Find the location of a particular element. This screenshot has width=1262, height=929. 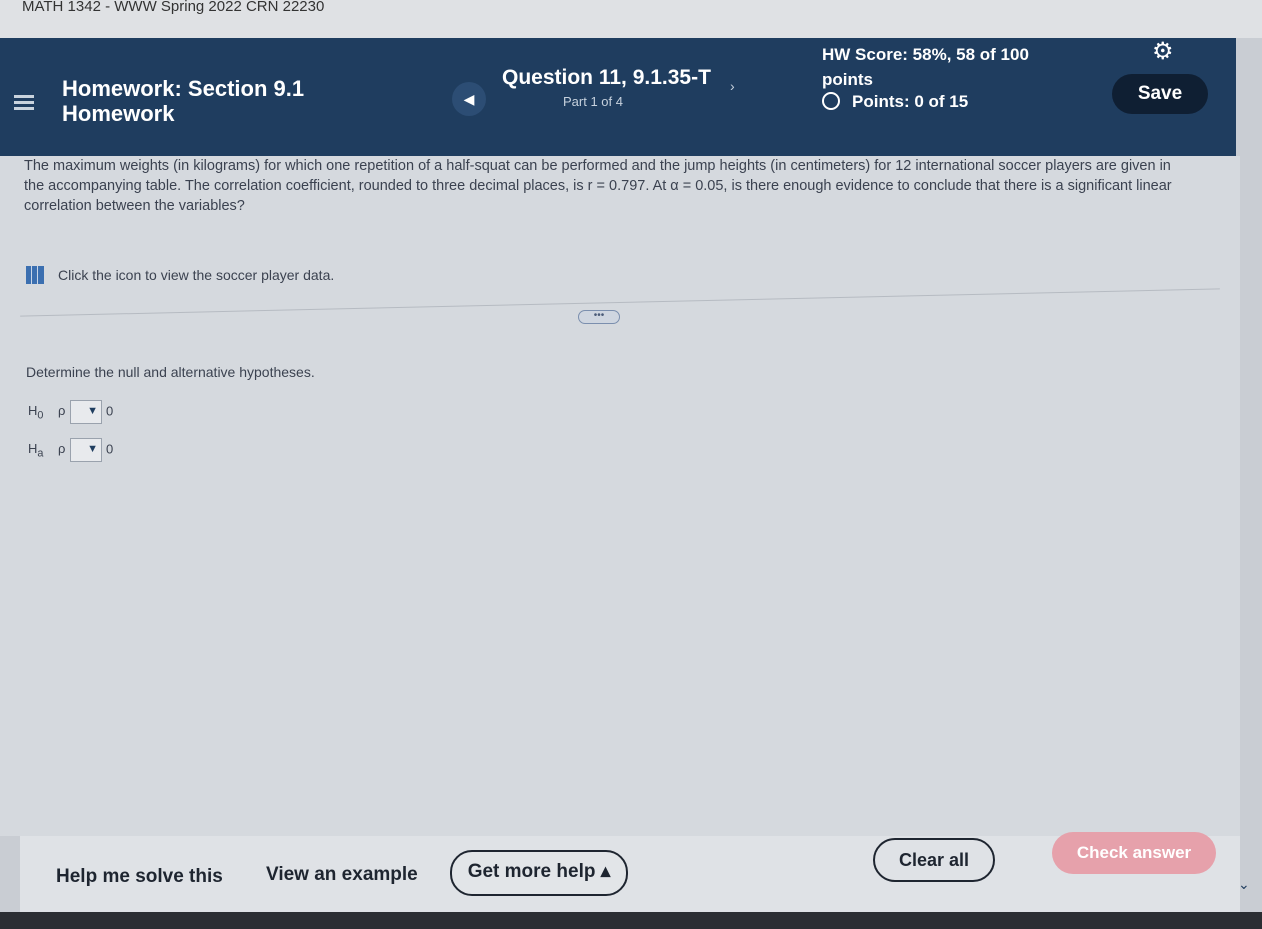

question-part: Part 1 of 4 is located at coordinates (593, 101).